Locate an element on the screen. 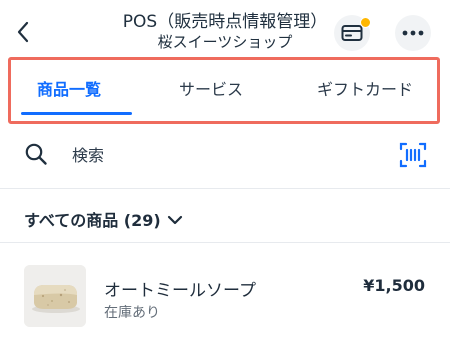 This screenshot has height=348, width=450. more-horizontal-icon is located at coordinates (413, 33).